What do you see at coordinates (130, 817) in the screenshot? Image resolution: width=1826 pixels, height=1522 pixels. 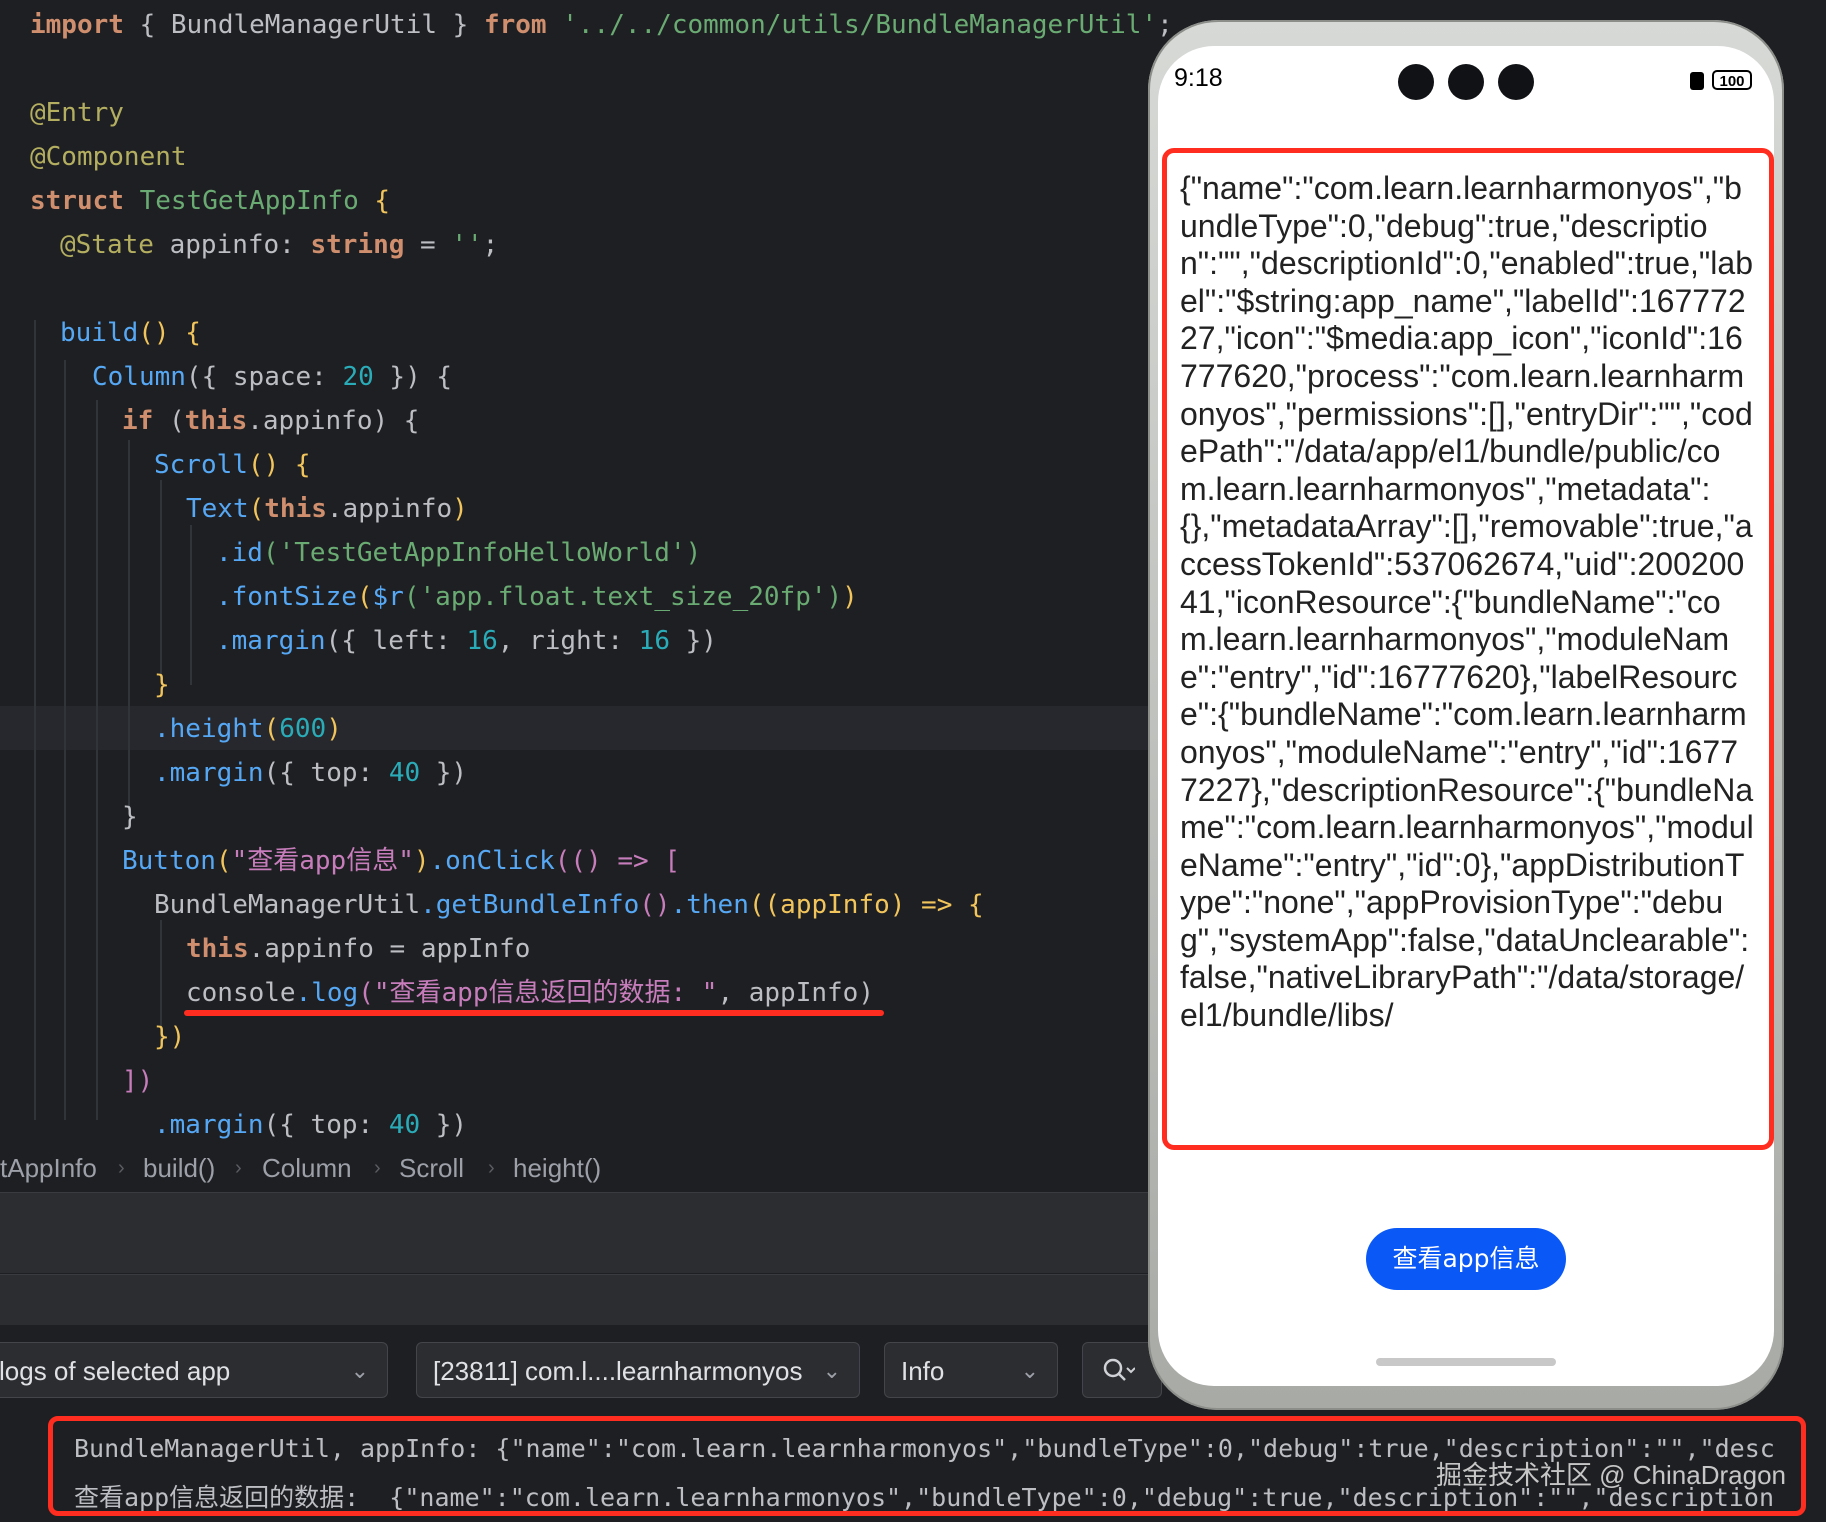 I see `code-line-close-if: }` at bounding box center [130, 817].